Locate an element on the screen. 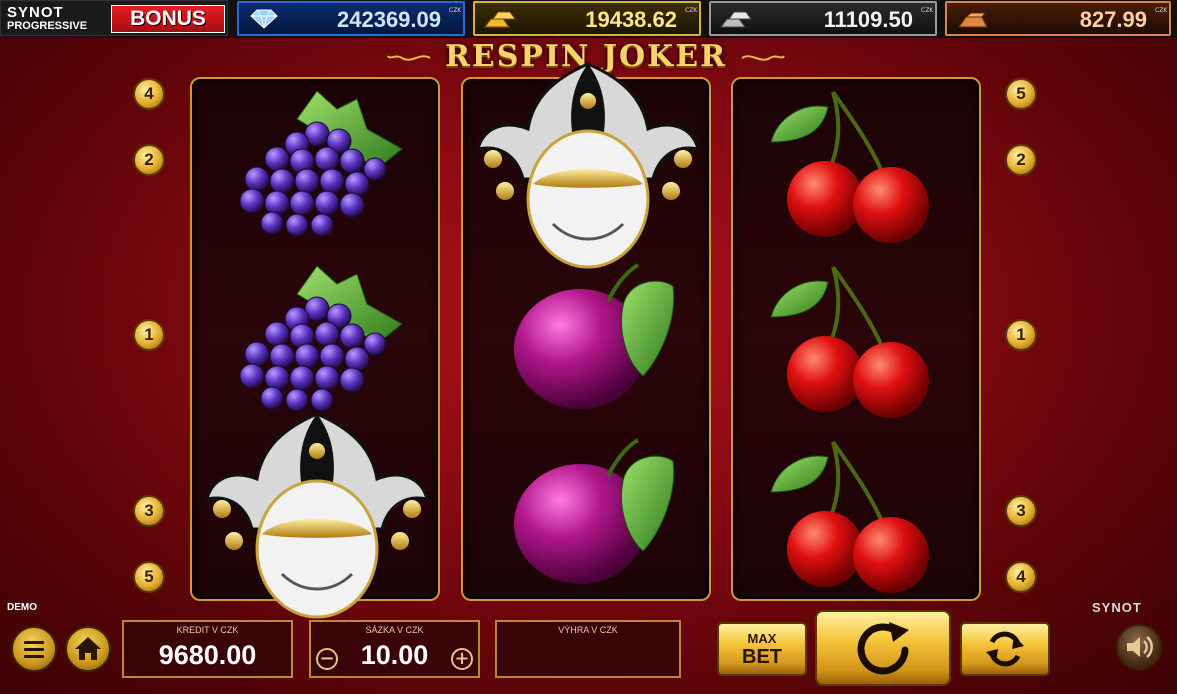 The image size is (1177, 694). jackpot-gold-currency: CZK is located at coordinates (691, 10).